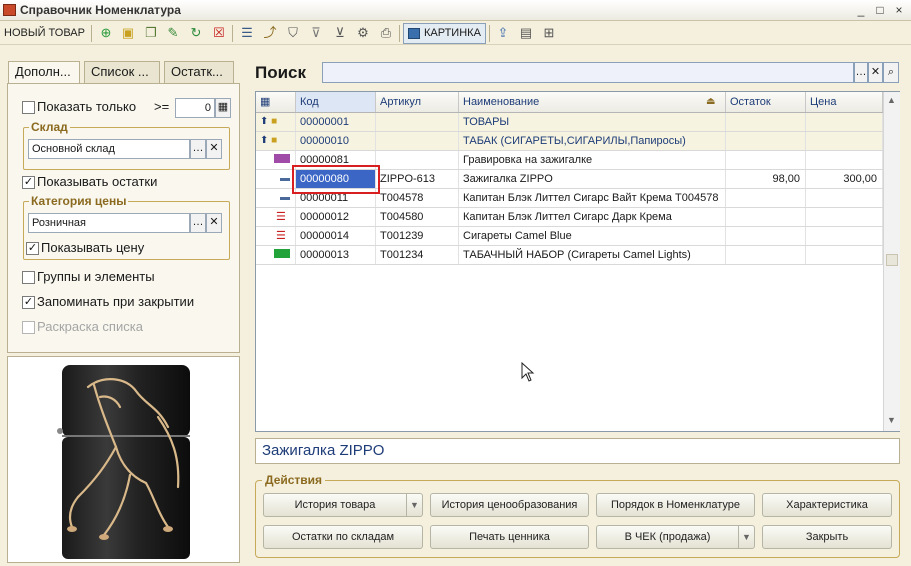 The width and height of the screenshot is (911, 566). Describe the element at coordinates (109, 223) in the screenshot. I see `price-category-field: Розничная` at that location.